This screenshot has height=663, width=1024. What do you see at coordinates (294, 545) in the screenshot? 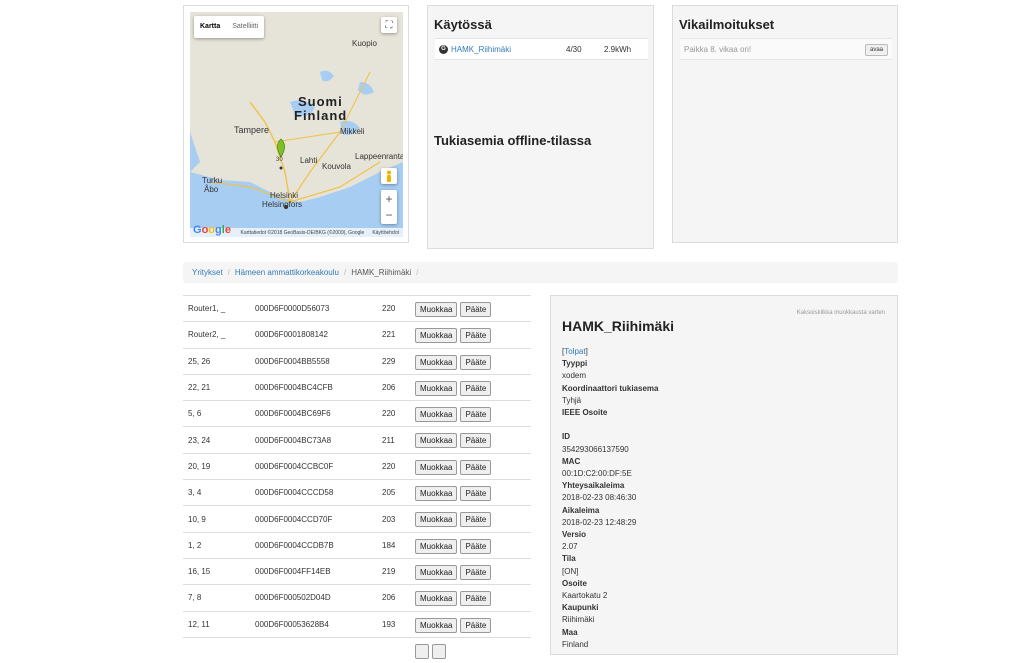
I see `device-id: 000D6F0004CCDB7B` at bounding box center [294, 545].